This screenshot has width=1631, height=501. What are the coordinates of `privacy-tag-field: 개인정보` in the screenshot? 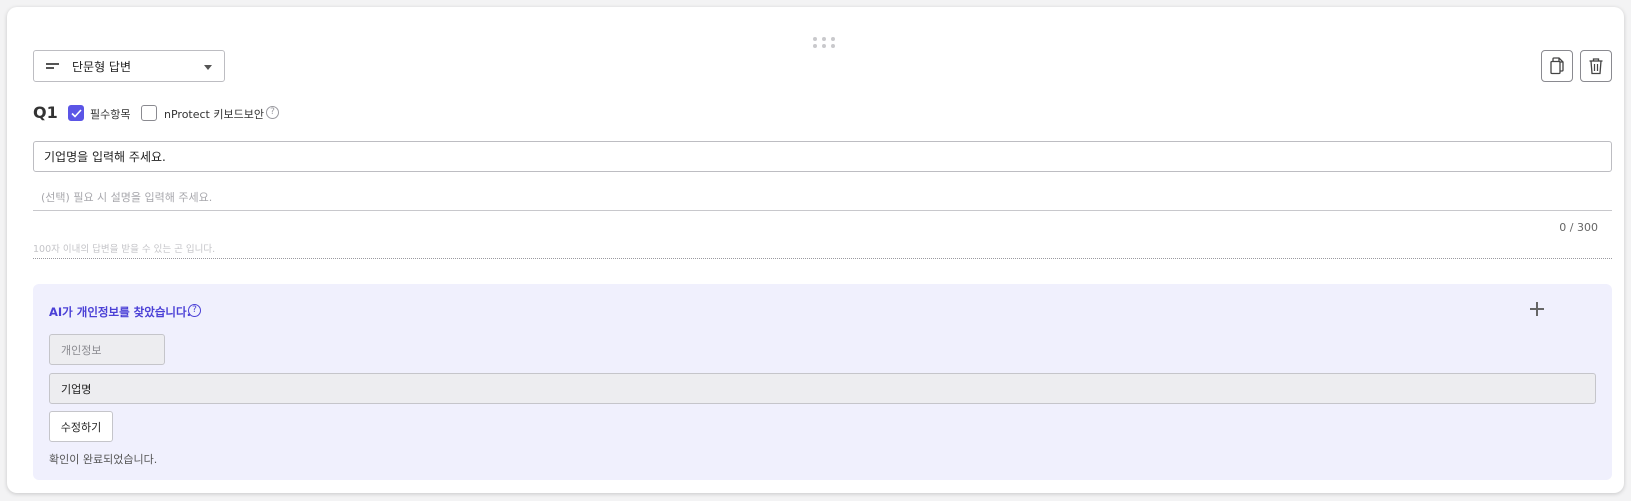 It's located at (107, 349).